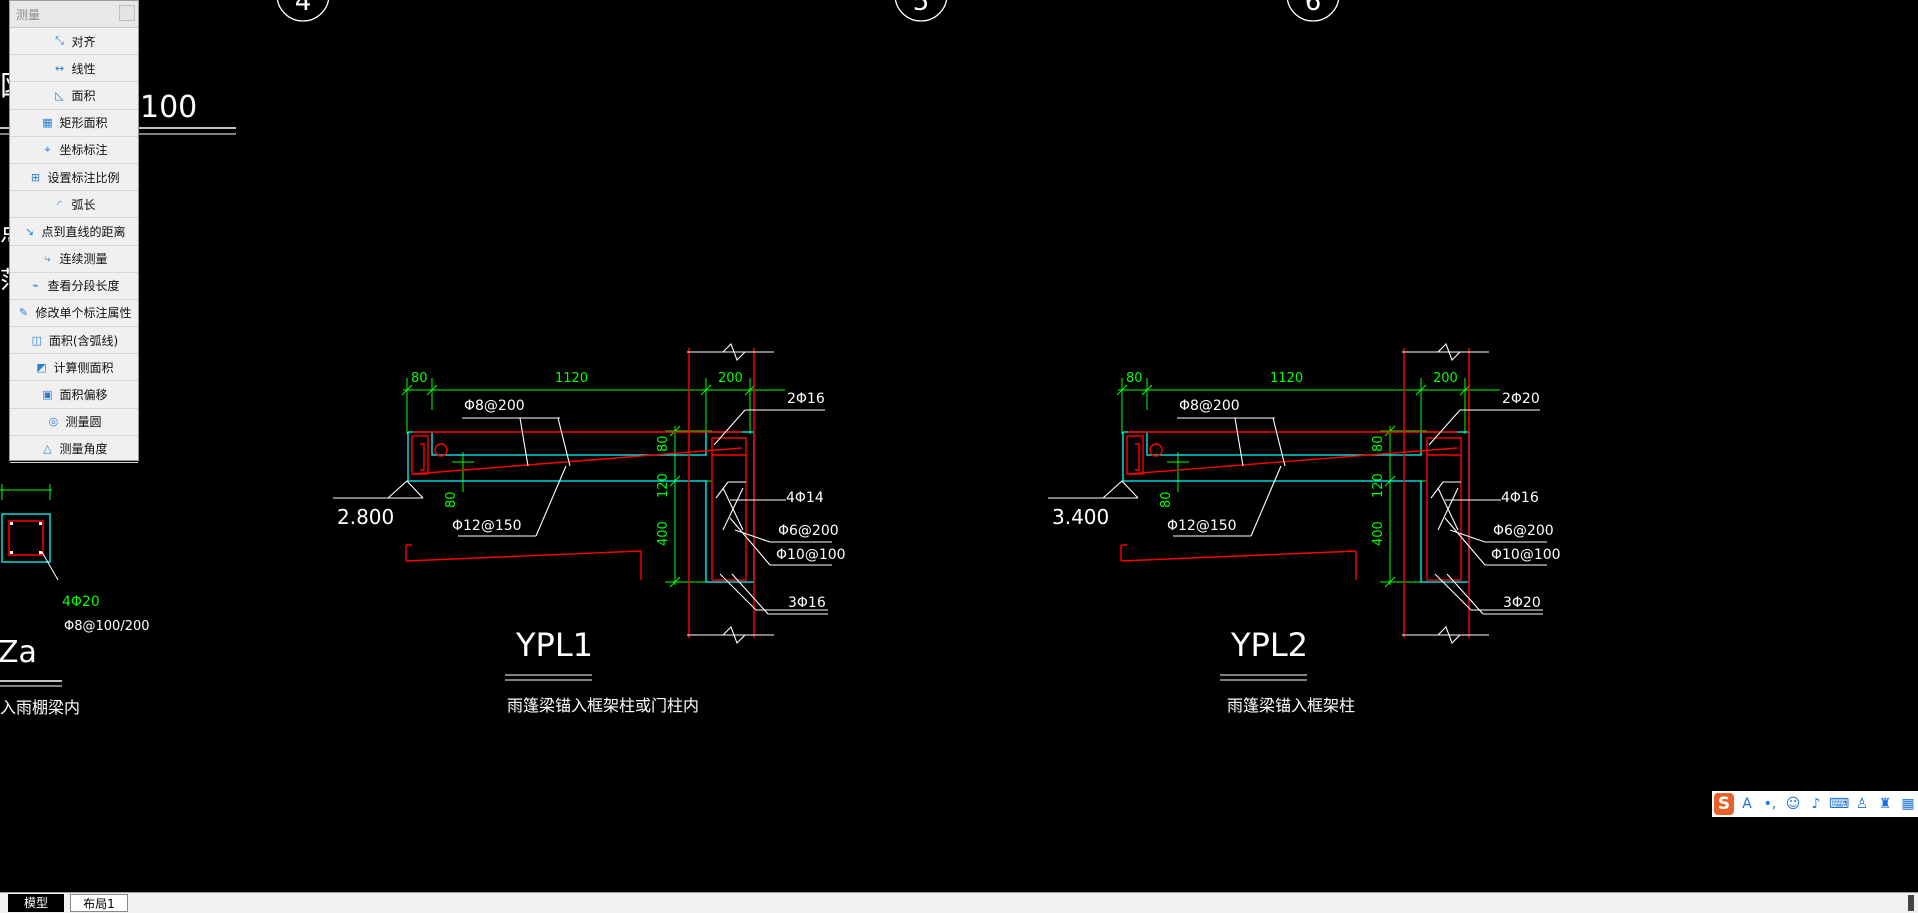 The height and width of the screenshot is (913, 1918). I want to click on palette-item-label: 测量圆, so click(83, 422).